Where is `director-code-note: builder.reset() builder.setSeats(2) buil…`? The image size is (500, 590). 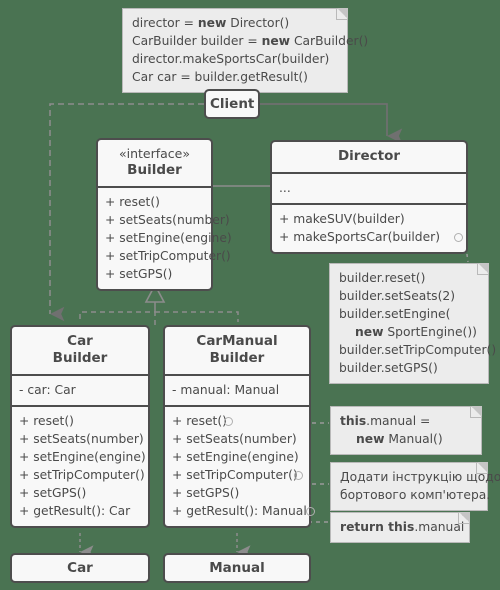
director-code-note: builder.reset() builder.setSeats(2) buil… is located at coordinates (413, 324).